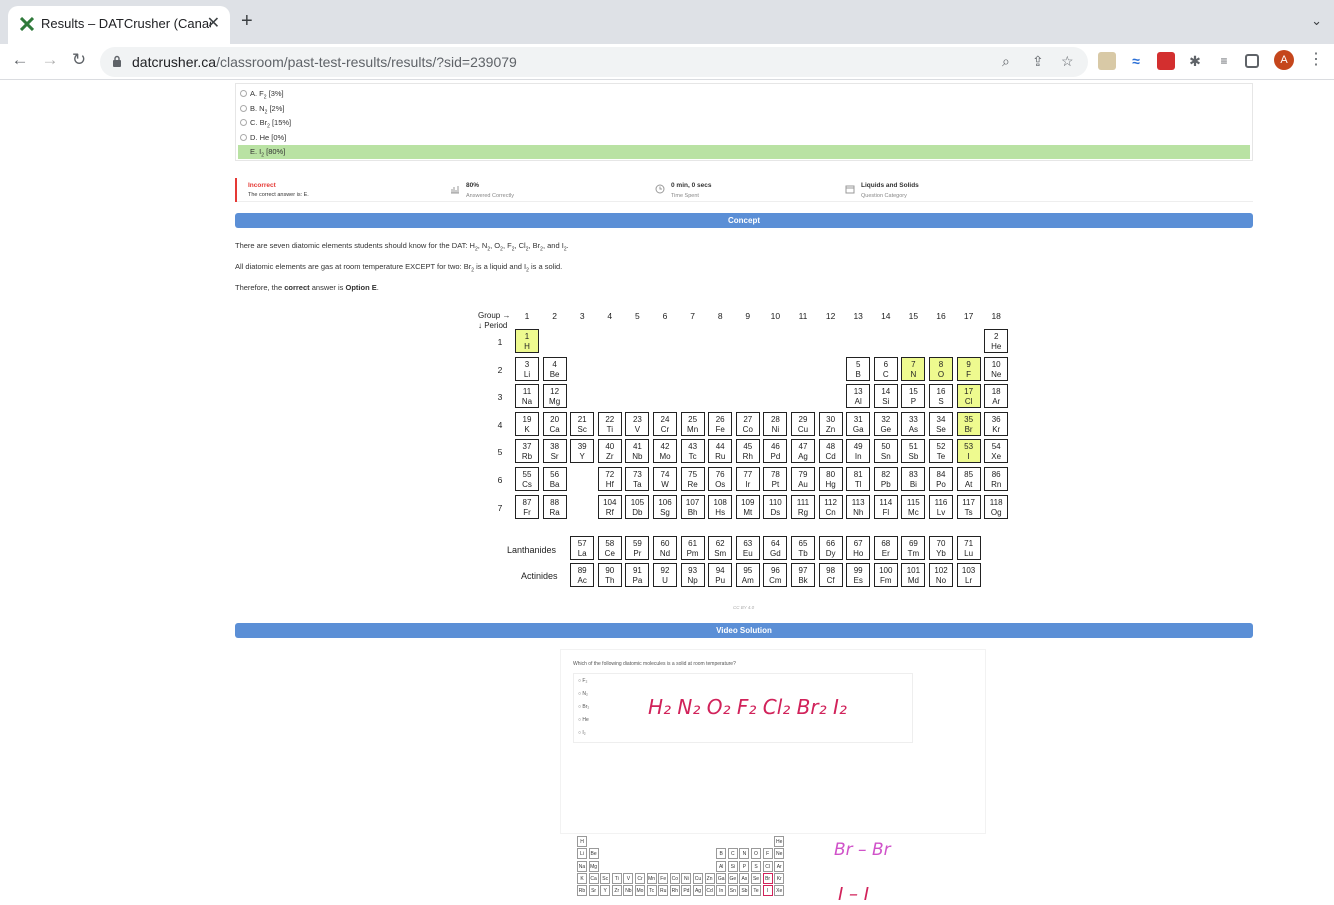 The width and height of the screenshot is (1334, 905). What do you see at coordinates (79, 60) in the screenshot?
I see `reload-icon: ↻` at bounding box center [79, 60].